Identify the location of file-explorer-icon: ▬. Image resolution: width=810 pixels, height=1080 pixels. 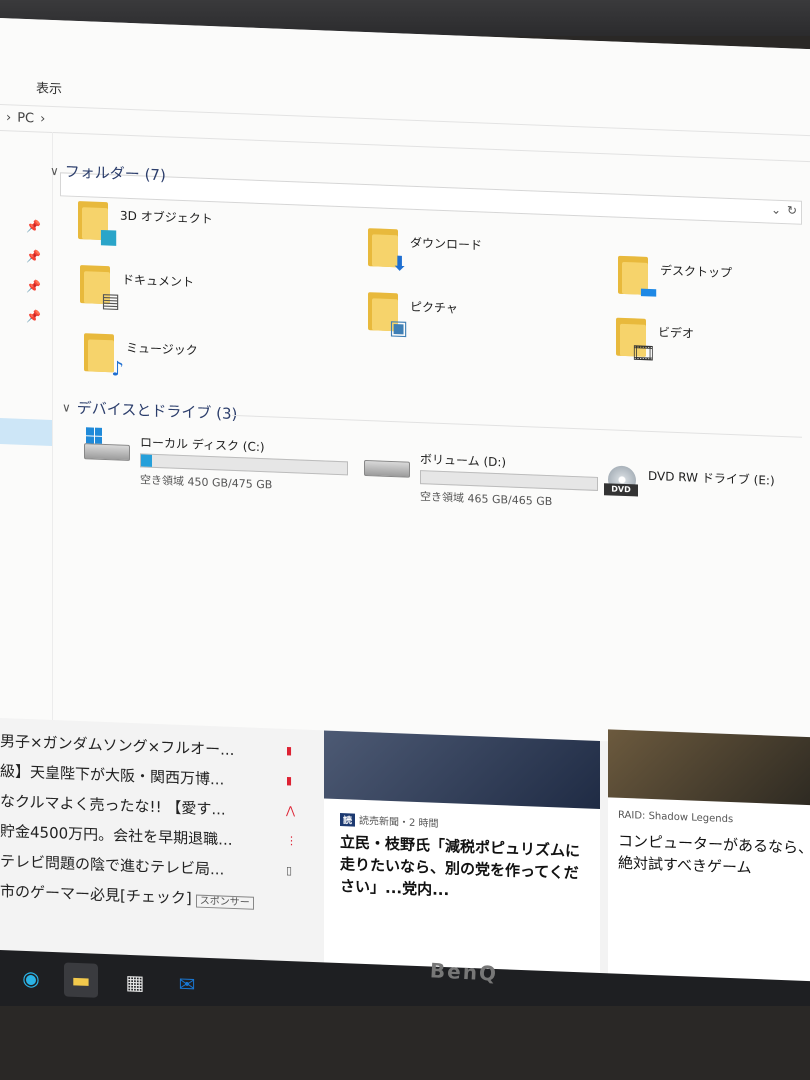
(81, 980).